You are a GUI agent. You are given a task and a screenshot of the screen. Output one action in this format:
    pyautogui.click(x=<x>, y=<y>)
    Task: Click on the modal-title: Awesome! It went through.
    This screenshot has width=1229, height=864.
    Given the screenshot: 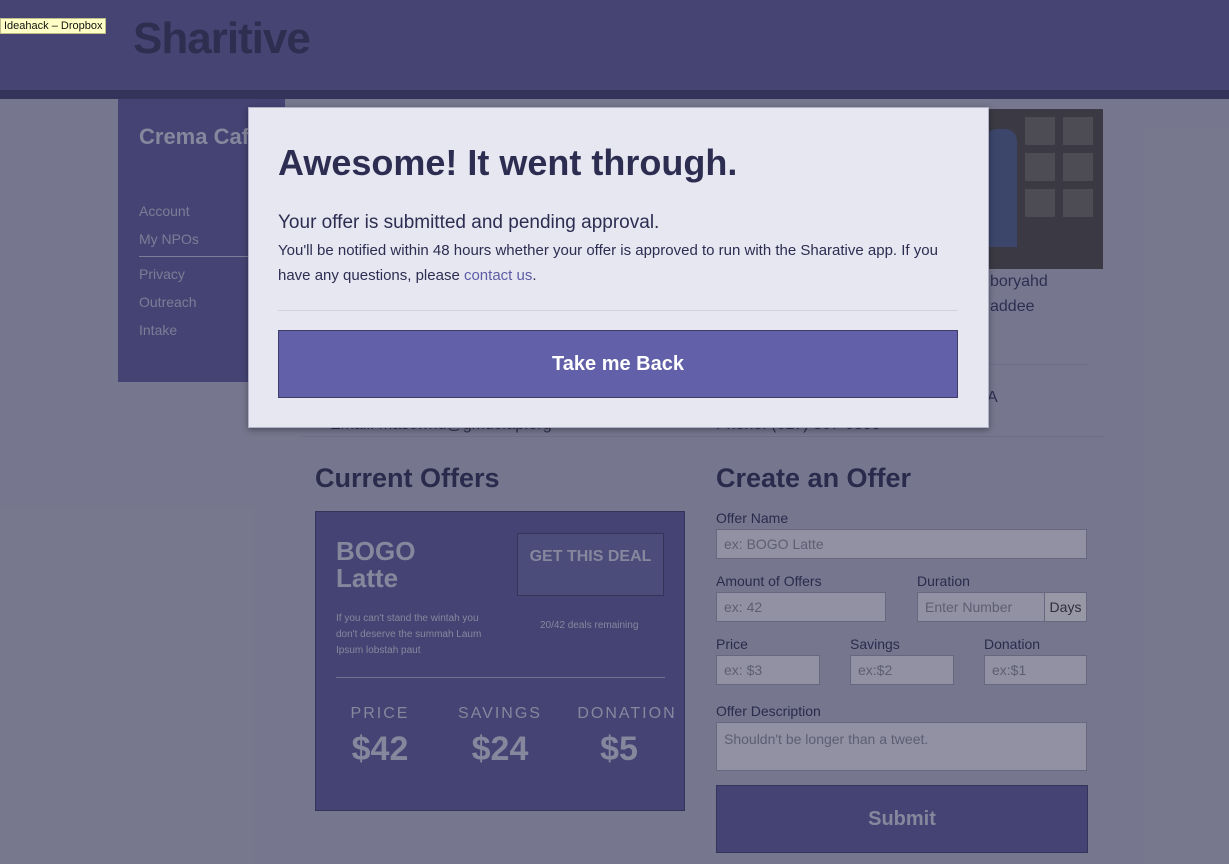 What is the action you would take?
    pyautogui.click(x=508, y=162)
    